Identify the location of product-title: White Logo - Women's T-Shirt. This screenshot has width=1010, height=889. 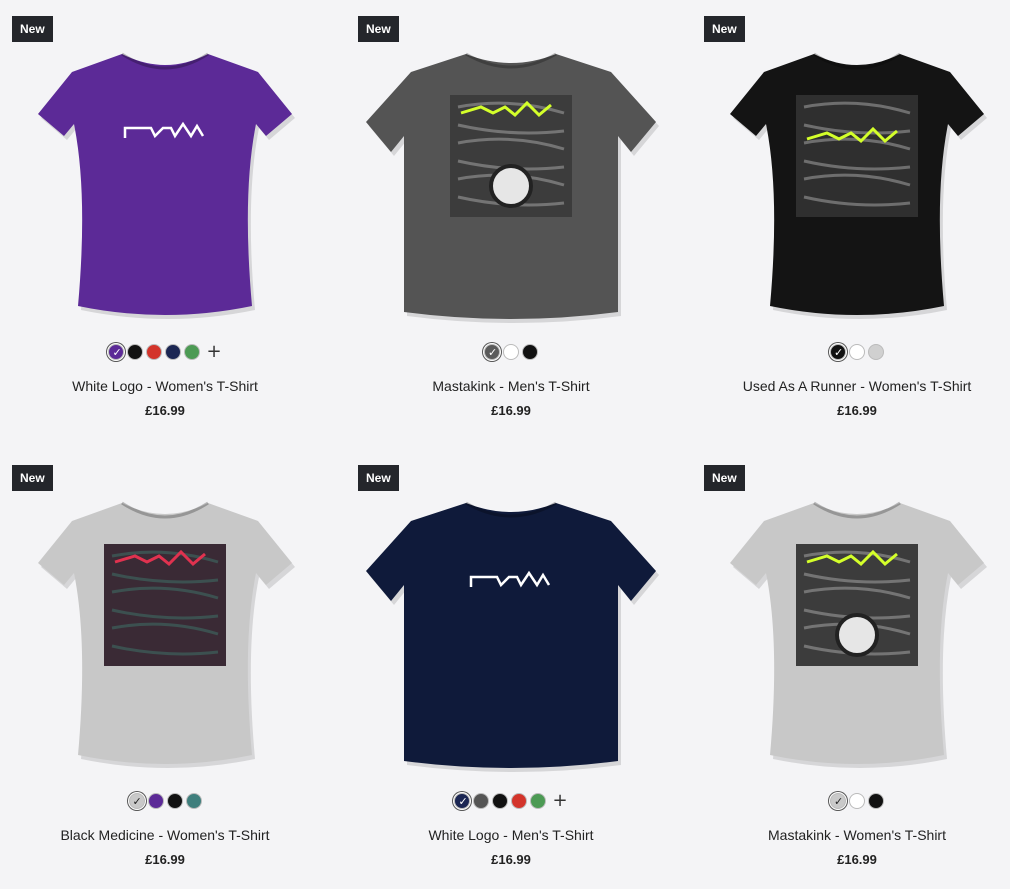
(165, 386).